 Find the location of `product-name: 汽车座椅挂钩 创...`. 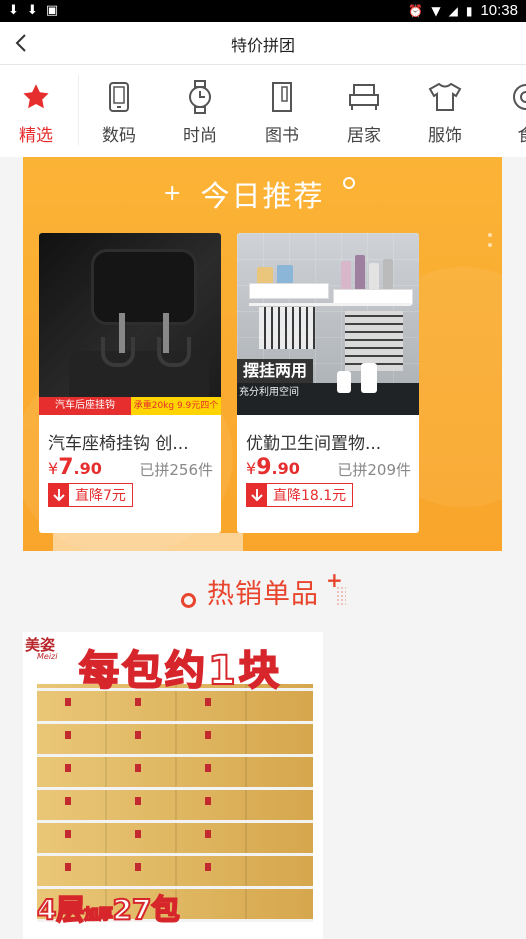

product-name: 汽车座椅挂钩 创... is located at coordinates (118, 444).